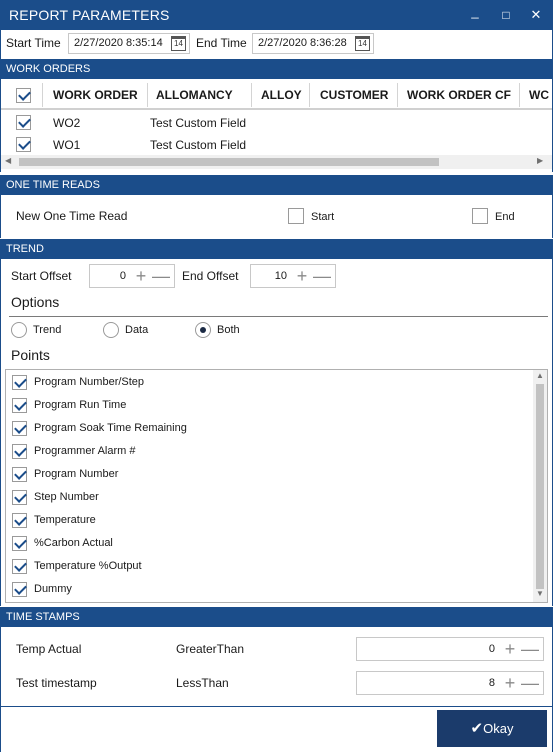 This screenshot has height=752, width=553. What do you see at coordinates (475, 13) in the screenshot?
I see `minimize-button: _` at bounding box center [475, 13].